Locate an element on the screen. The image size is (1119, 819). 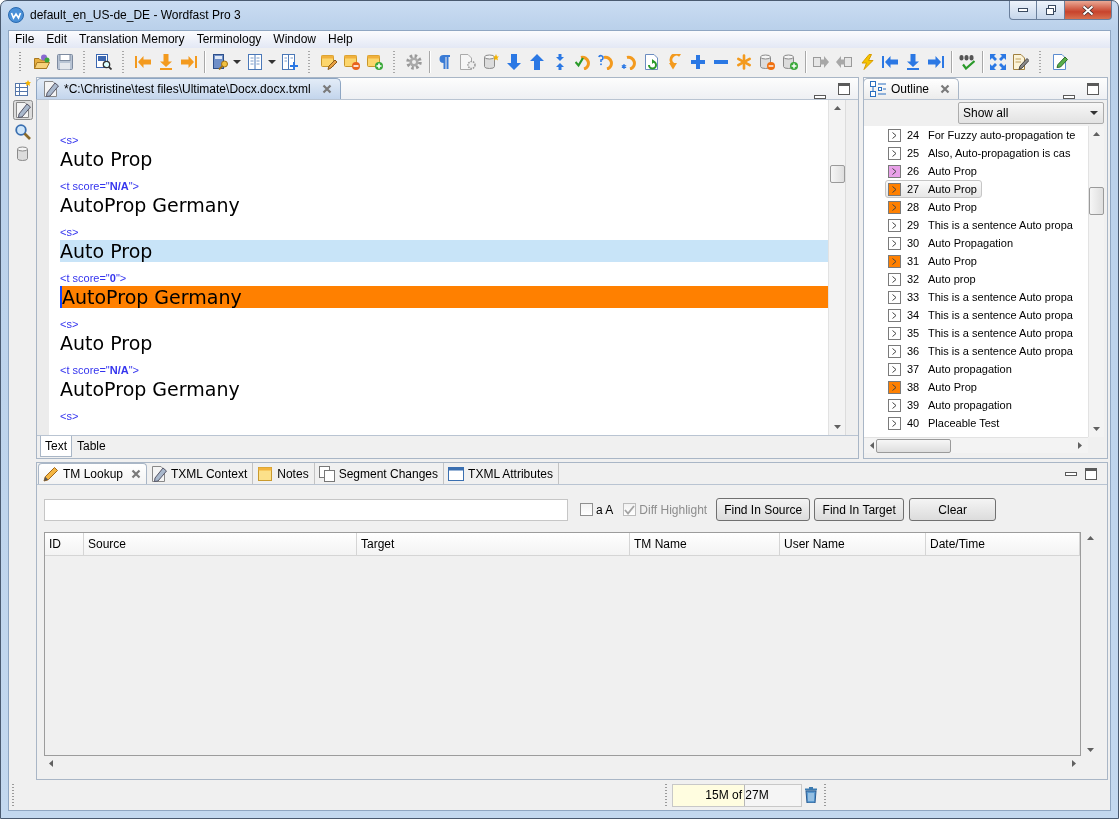
database-icon is located at coordinates (22, 154).